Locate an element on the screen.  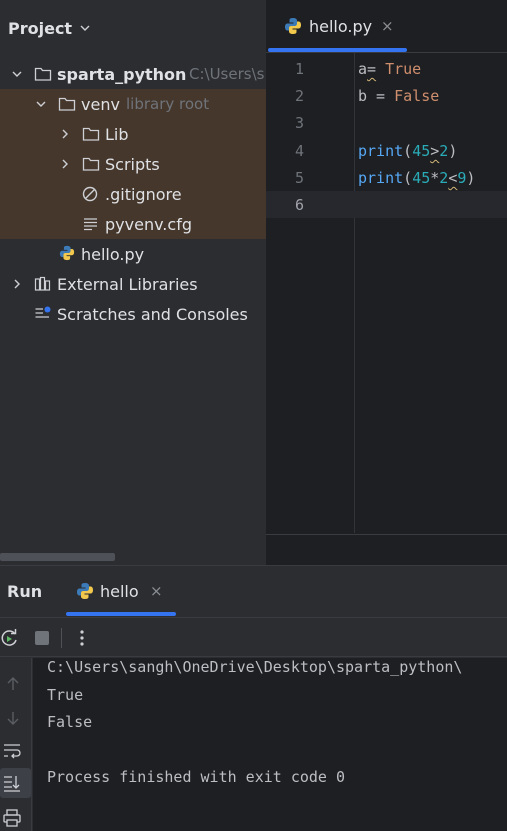
tree-item-lib: Lib is located at coordinates (133, 134).